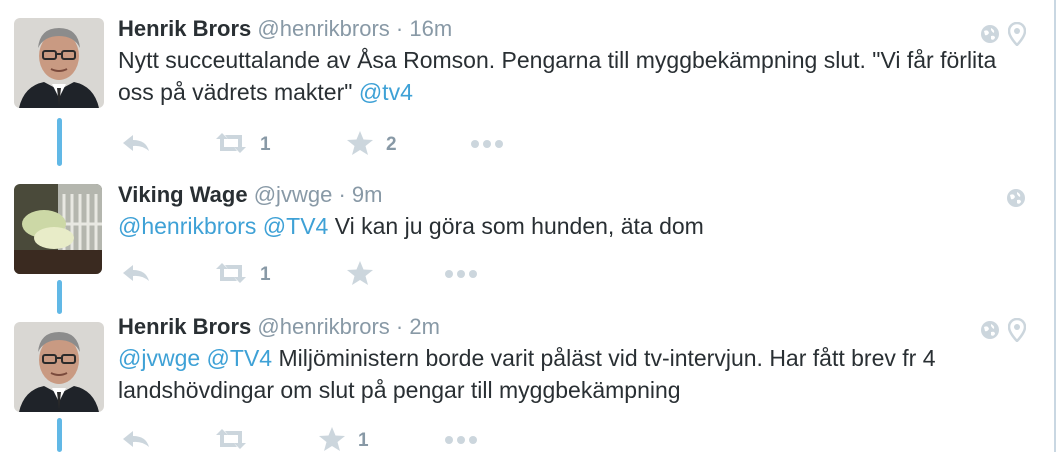  What do you see at coordinates (293, 194) in the screenshot?
I see `author-handle: @jvwge` at bounding box center [293, 194].